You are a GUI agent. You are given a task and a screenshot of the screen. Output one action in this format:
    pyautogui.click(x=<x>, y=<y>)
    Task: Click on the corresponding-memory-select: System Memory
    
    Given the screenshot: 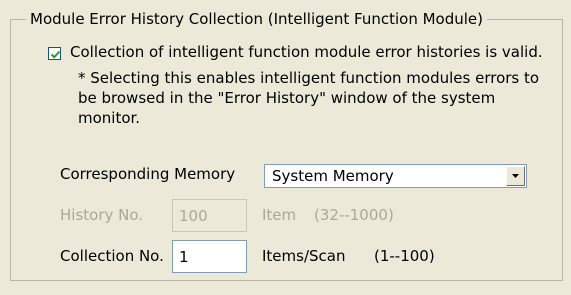 What is the action you would take?
    pyautogui.click(x=395, y=176)
    